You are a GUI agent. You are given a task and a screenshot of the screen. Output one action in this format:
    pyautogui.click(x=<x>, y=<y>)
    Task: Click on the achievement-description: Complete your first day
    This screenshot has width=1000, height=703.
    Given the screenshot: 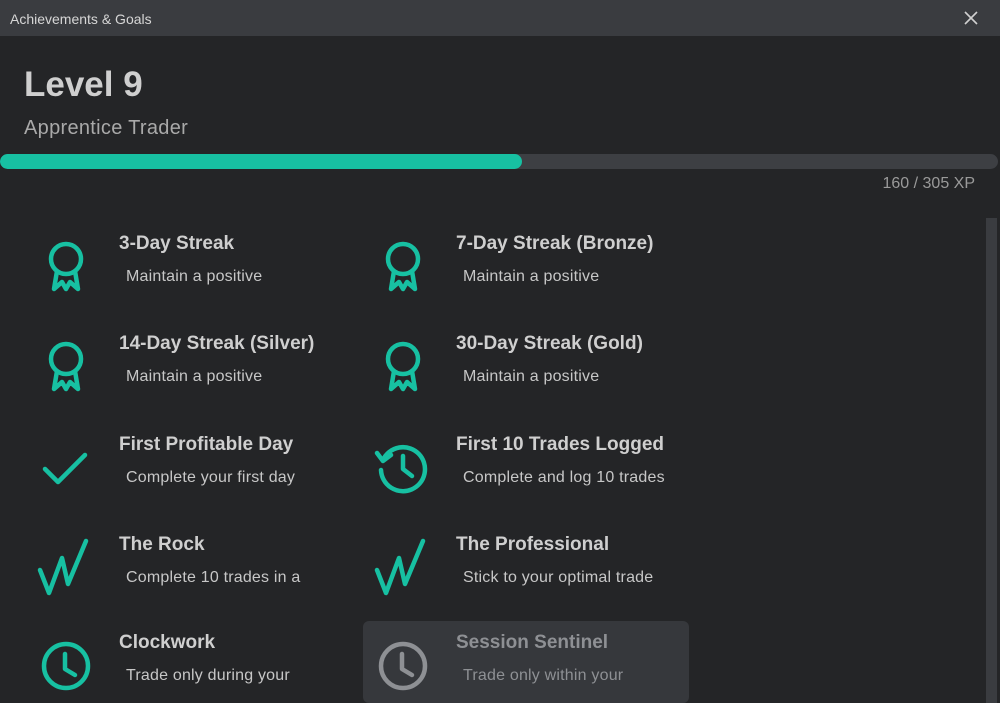 What is the action you would take?
    pyautogui.click(x=211, y=477)
    